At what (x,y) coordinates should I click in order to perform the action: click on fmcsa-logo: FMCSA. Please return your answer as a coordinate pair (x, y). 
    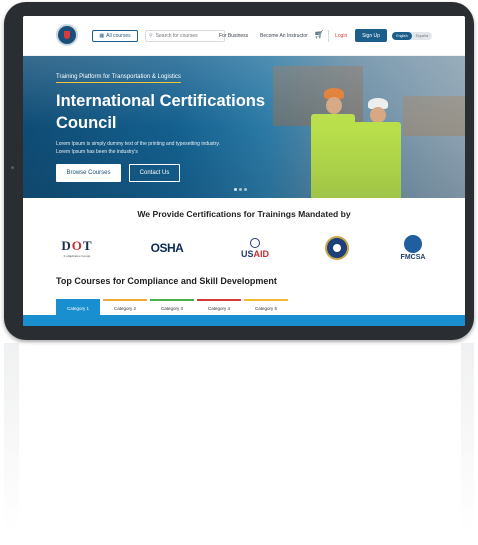
    Looking at the image, I should click on (413, 248).